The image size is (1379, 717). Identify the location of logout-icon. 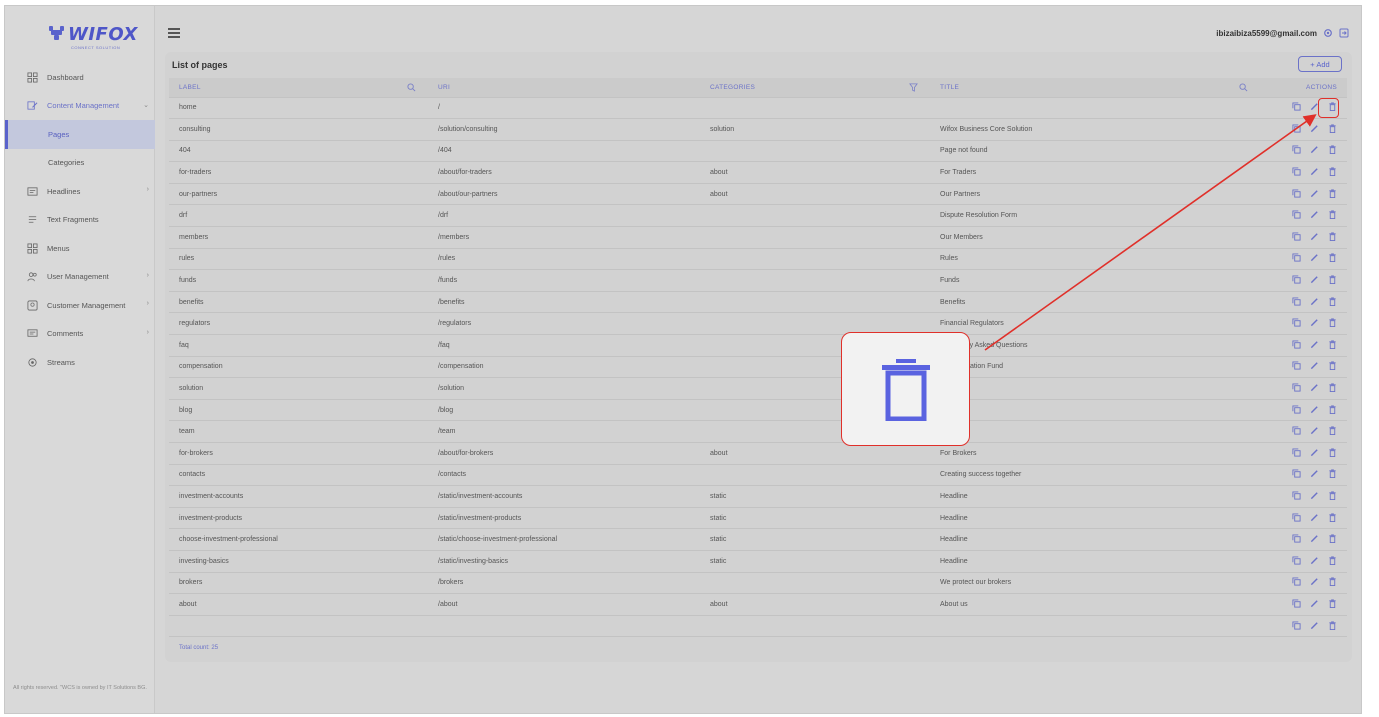
(1344, 33).